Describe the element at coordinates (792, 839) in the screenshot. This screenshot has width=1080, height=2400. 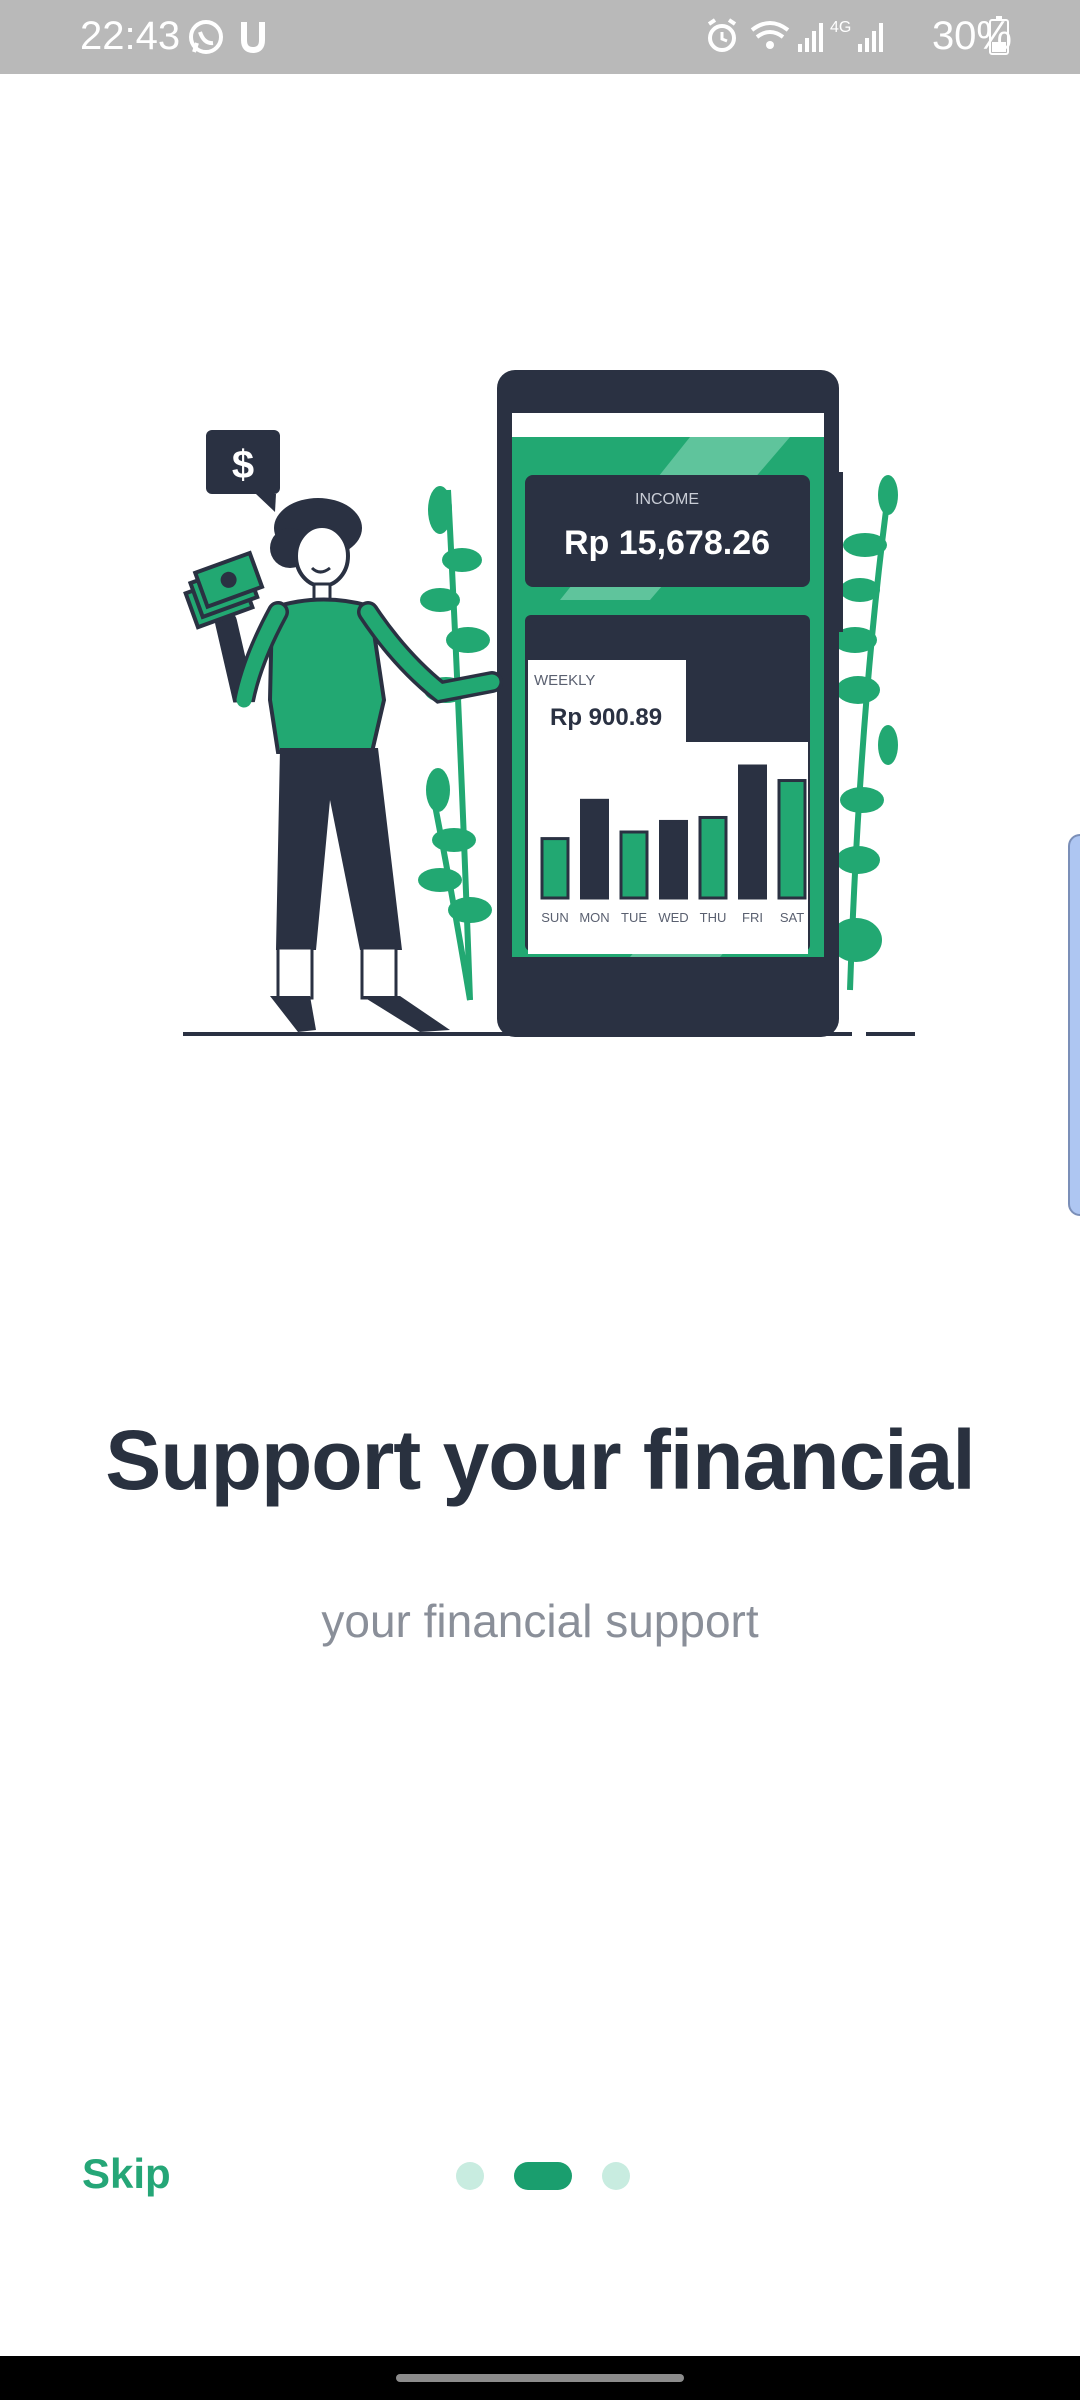
I see `weekly-bar-sat` at that location.